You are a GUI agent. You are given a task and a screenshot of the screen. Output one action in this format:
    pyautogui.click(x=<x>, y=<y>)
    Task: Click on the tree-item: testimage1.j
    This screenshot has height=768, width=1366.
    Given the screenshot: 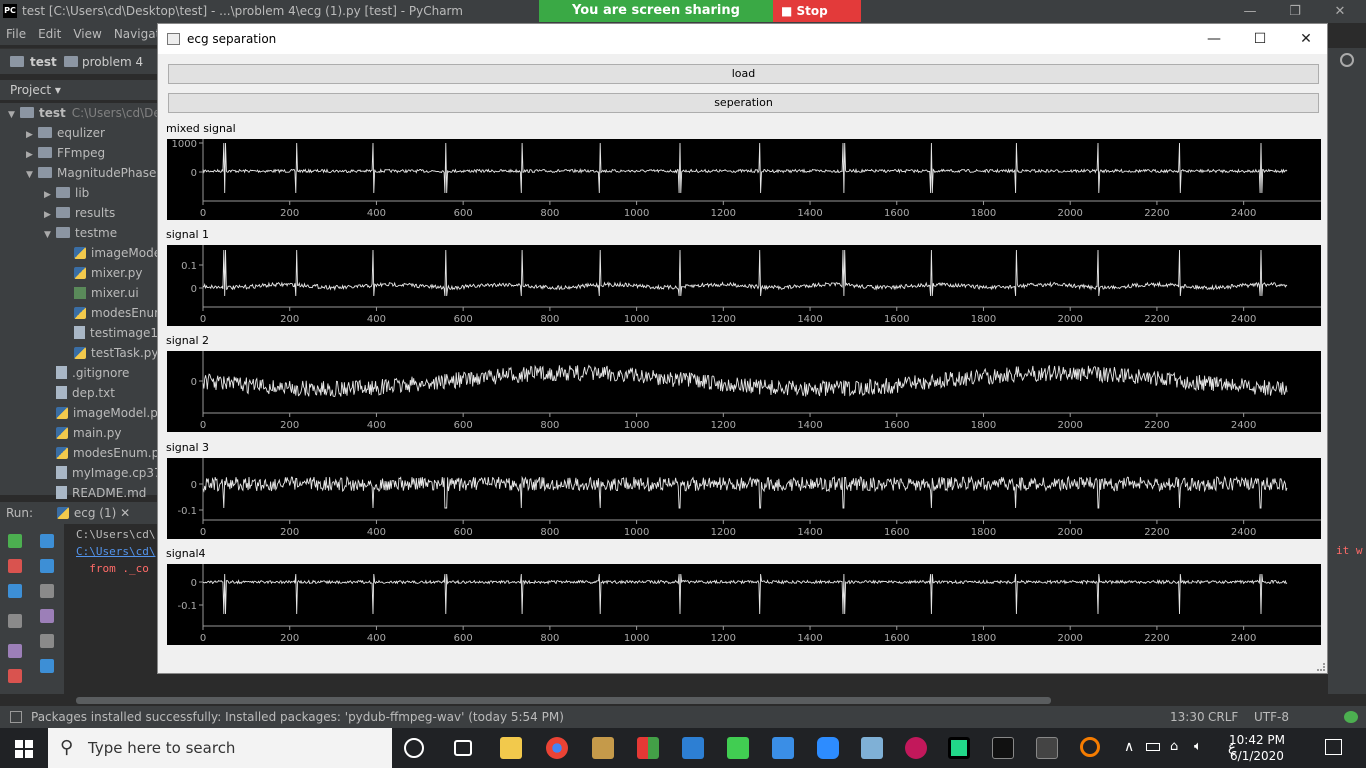 What is the action you would take?
    pyautogui.click(x=82, y=333)
    